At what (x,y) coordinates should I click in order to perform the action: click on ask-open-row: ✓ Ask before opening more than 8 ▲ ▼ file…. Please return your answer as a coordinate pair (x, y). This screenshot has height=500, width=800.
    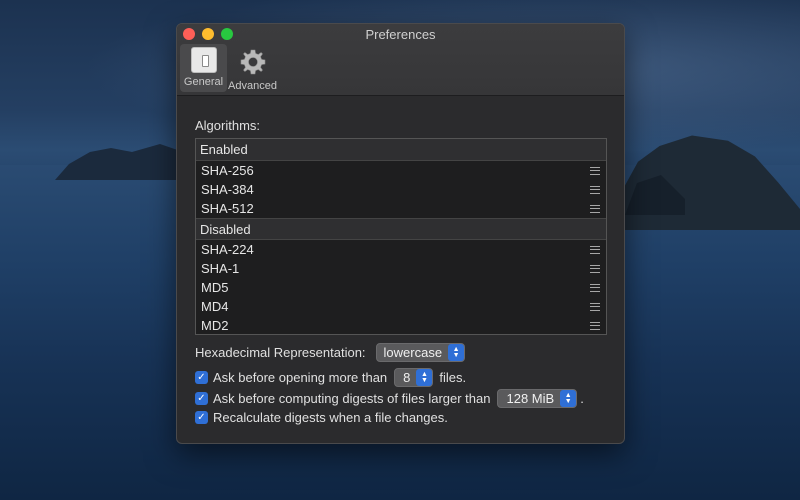
    Looking at the image, I should click on (330, 377).